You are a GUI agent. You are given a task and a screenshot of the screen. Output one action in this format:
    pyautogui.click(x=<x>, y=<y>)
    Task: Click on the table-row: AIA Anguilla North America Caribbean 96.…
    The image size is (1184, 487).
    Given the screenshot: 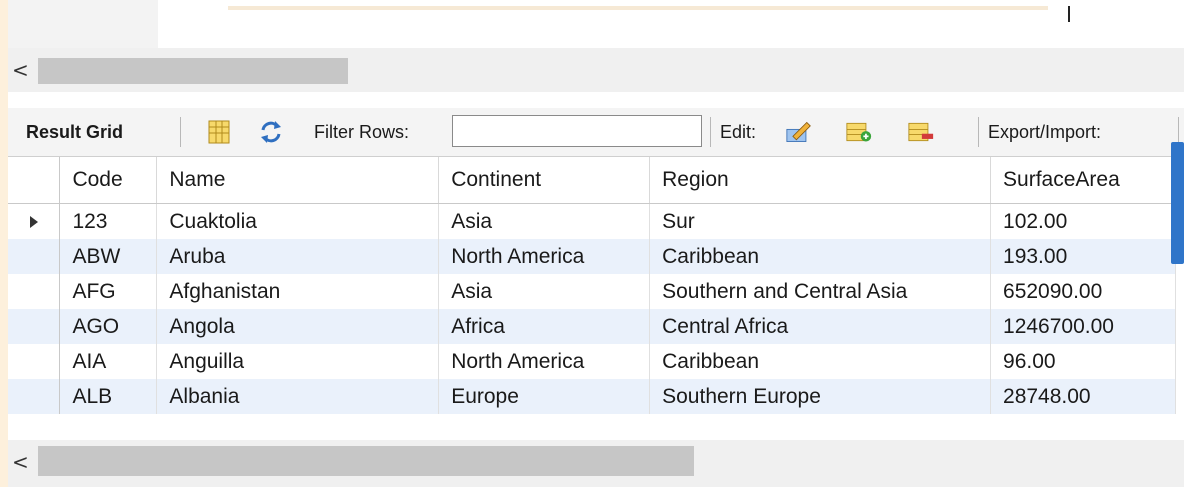 What is the action you would take?
    pyautogui.click(x=592, y=361)
    